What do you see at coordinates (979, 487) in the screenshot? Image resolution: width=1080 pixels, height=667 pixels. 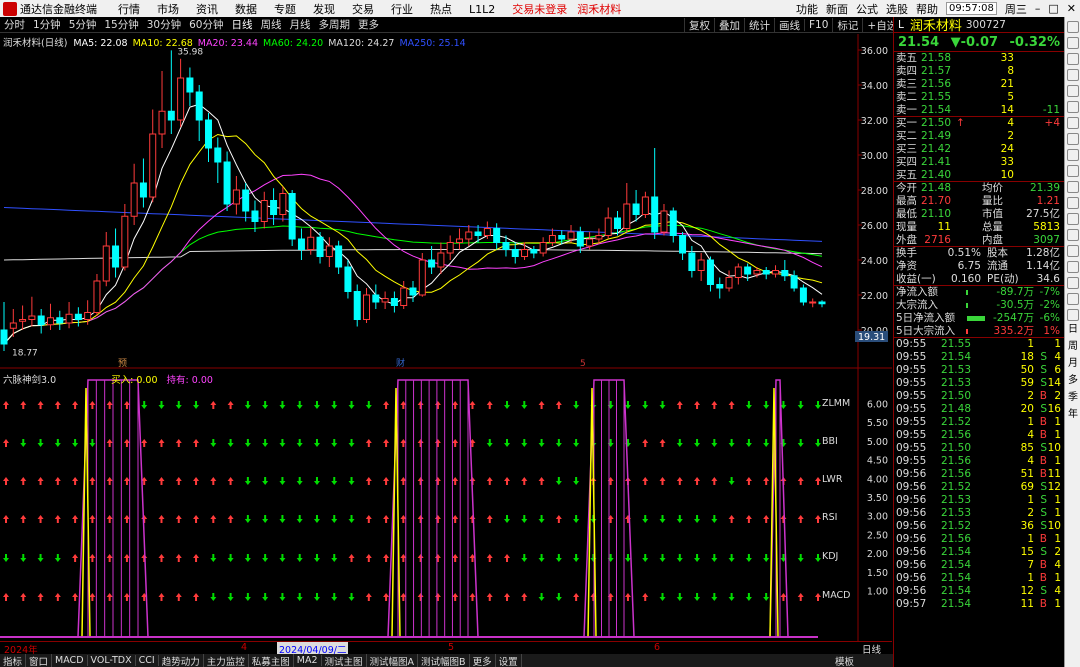 I see `tick-row: 09:56 21.52 69 S 12` at bounding box center [979, 487].